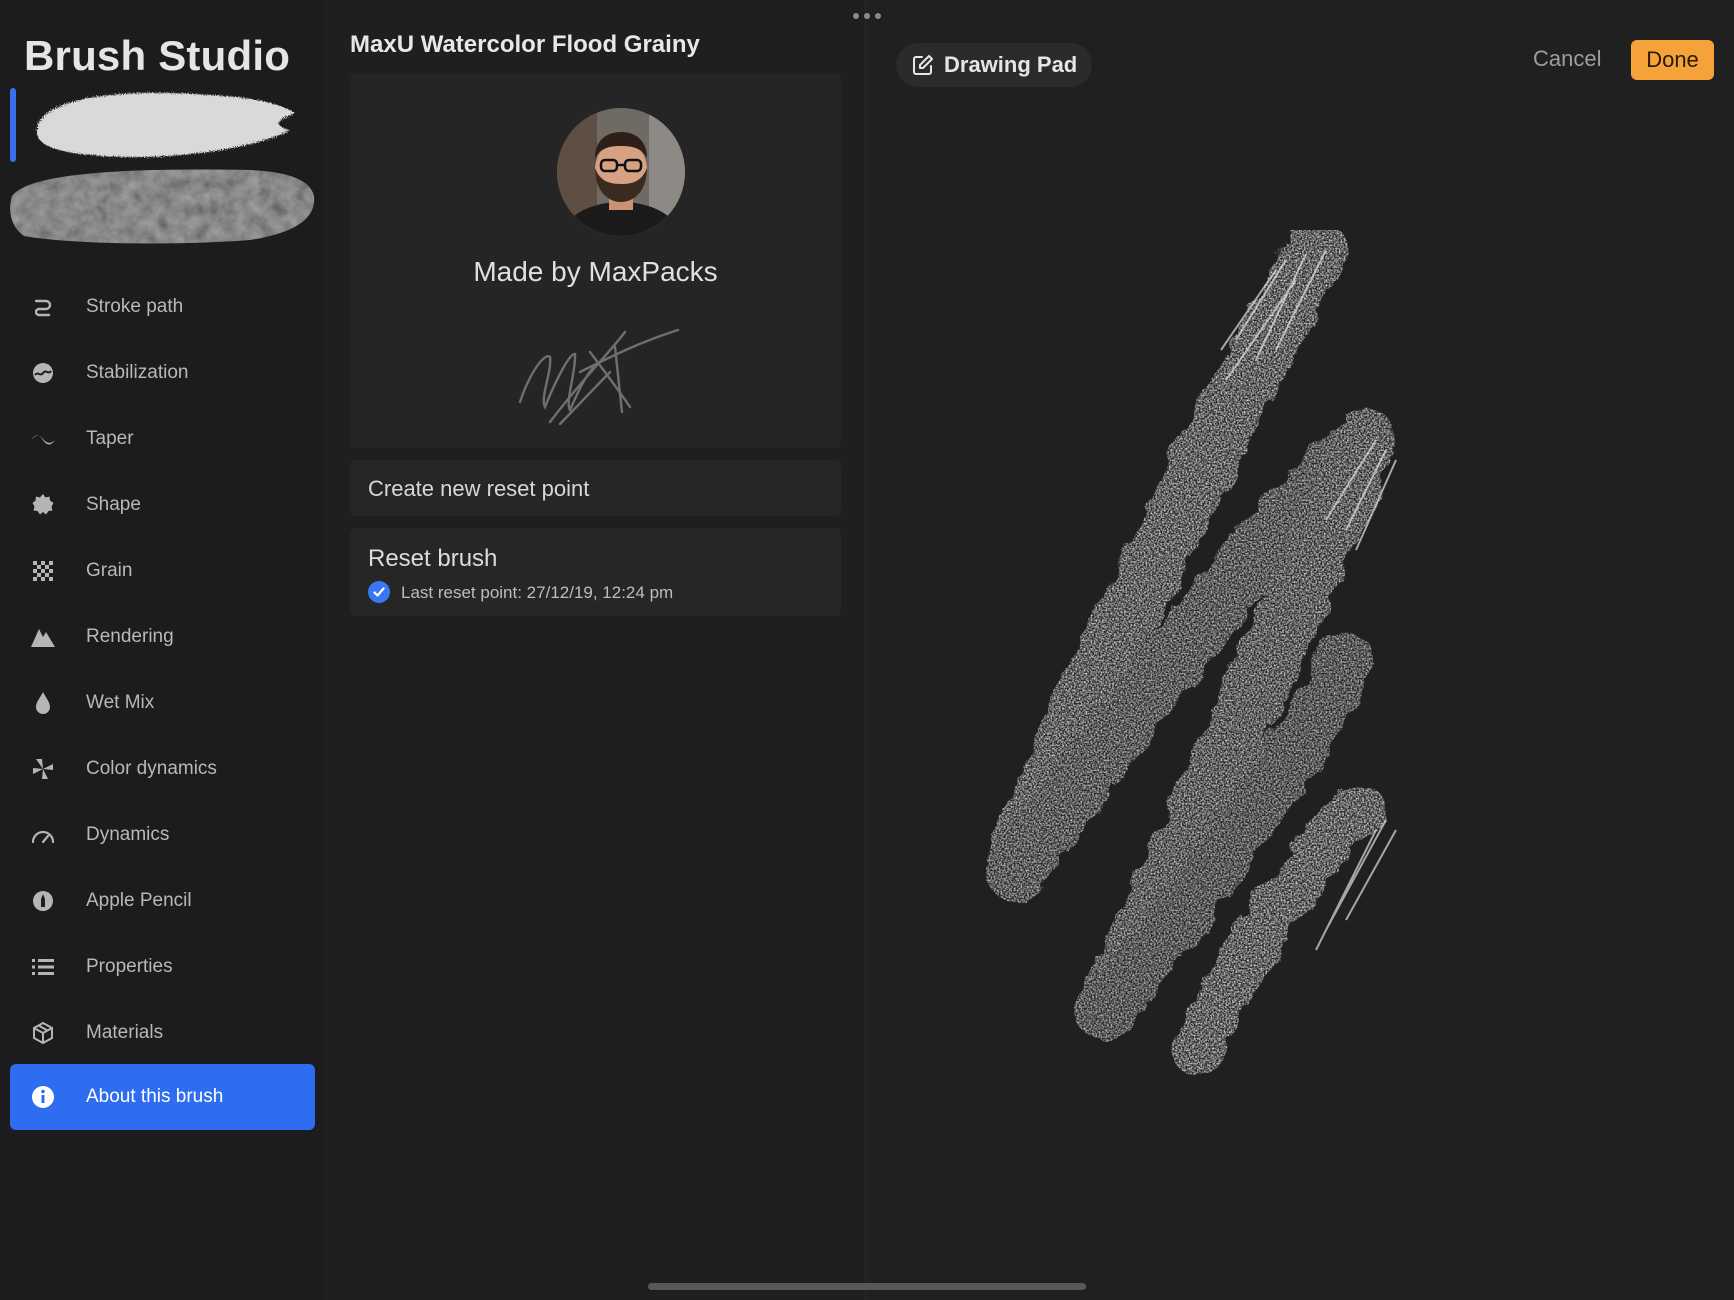 Image resolution: width=1734 pixels, height=1300 pixels. What do you see at coordinates (162, 571) in the screenshot?
I see `sidebar-item-grain: Grain` at bounding box center [162, 571].